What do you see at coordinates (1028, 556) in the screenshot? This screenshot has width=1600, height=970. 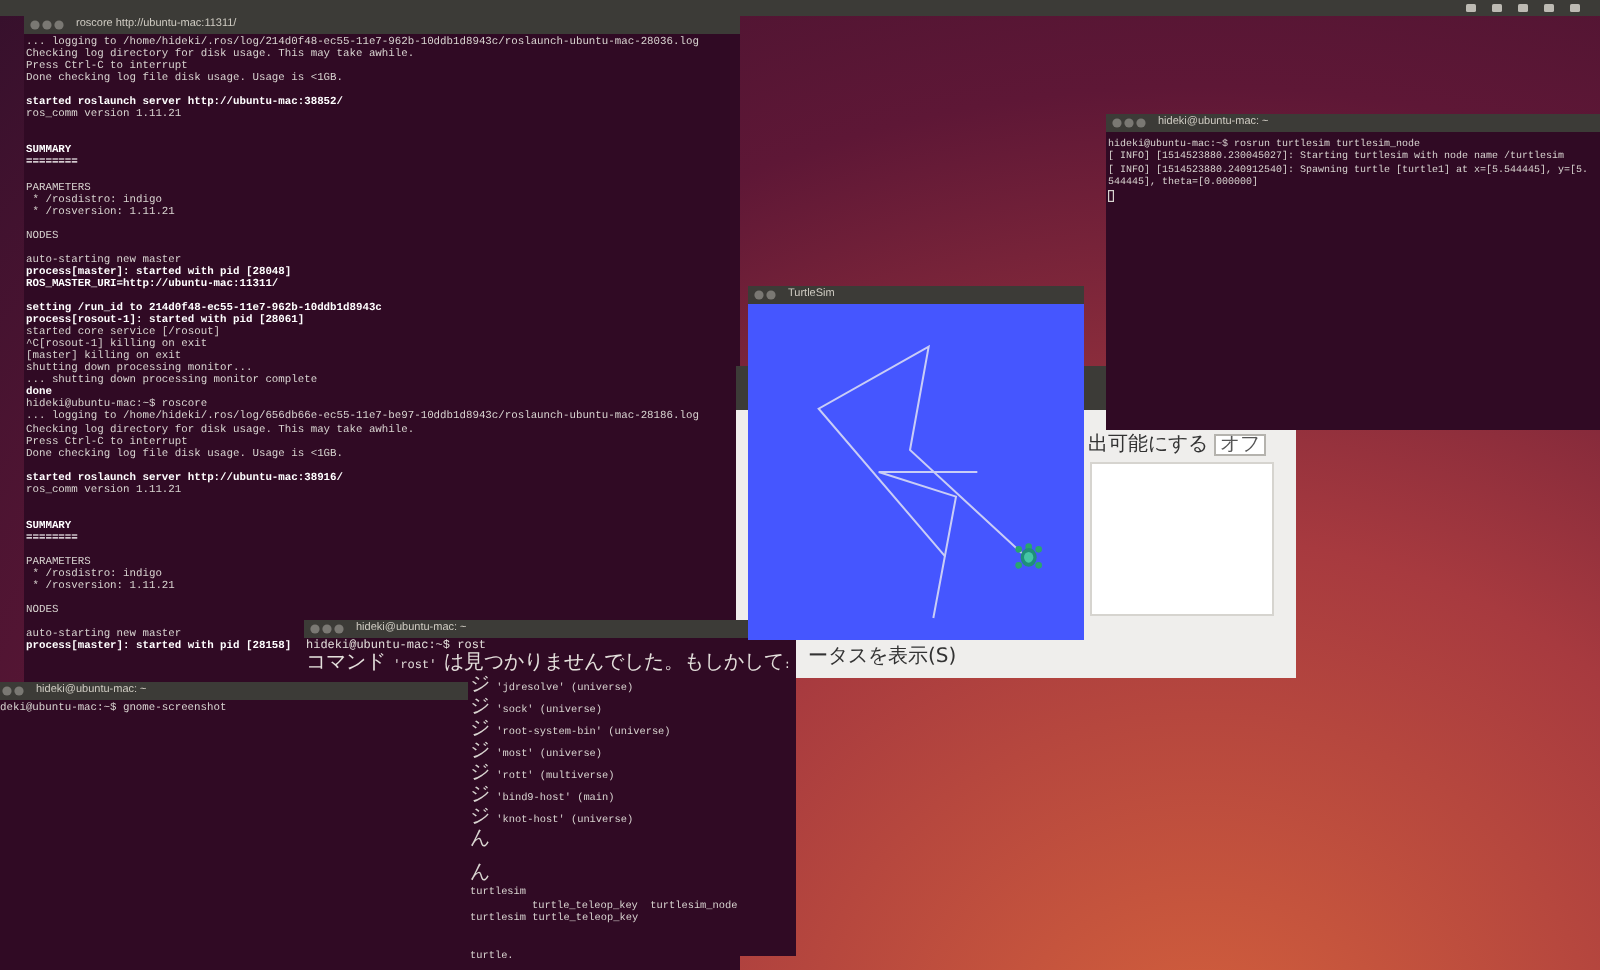 I see `turtle-drawing` at bounding box center [1028, 556].